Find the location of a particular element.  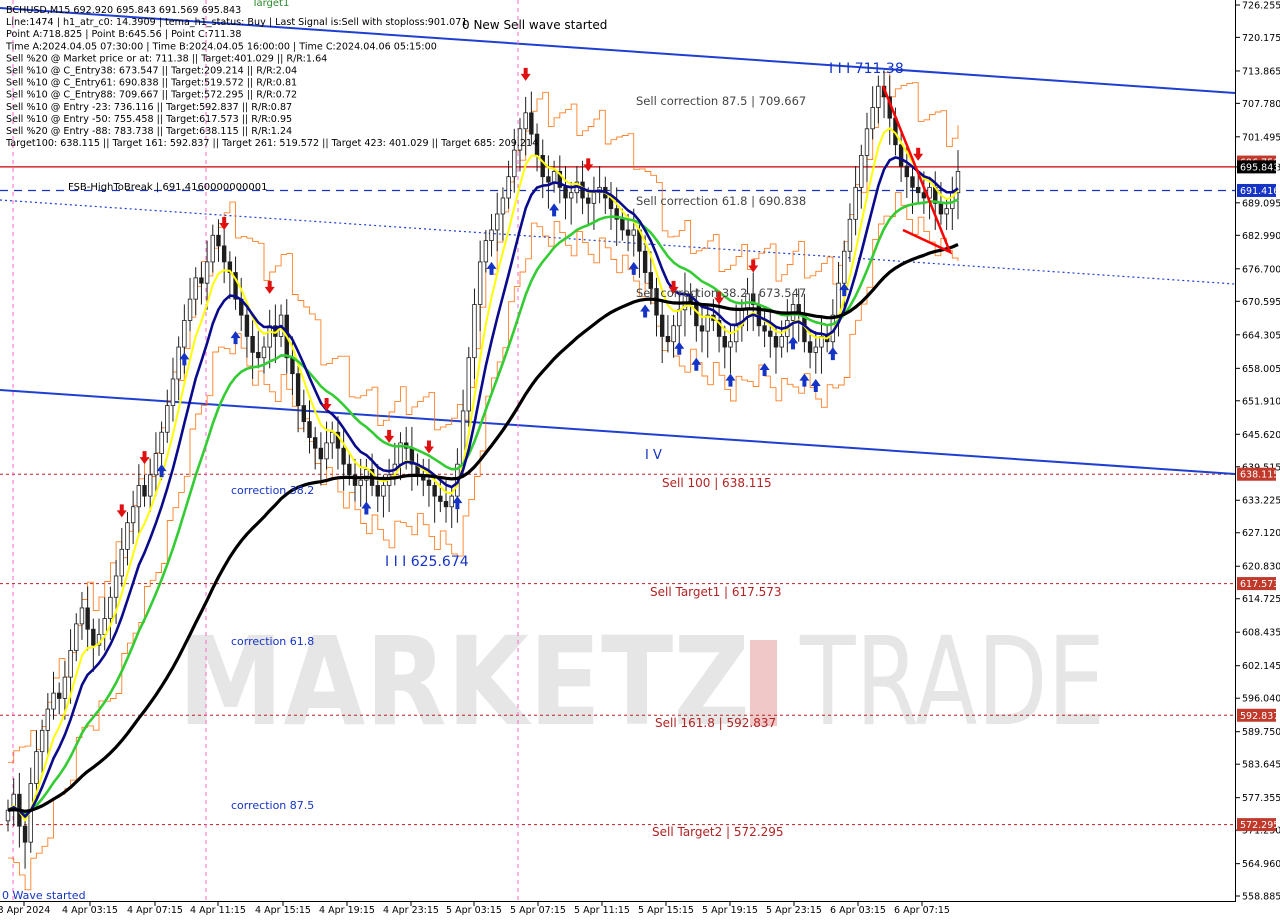

watermark: MARKETZ TRADE is located at coordinates (641, 682).